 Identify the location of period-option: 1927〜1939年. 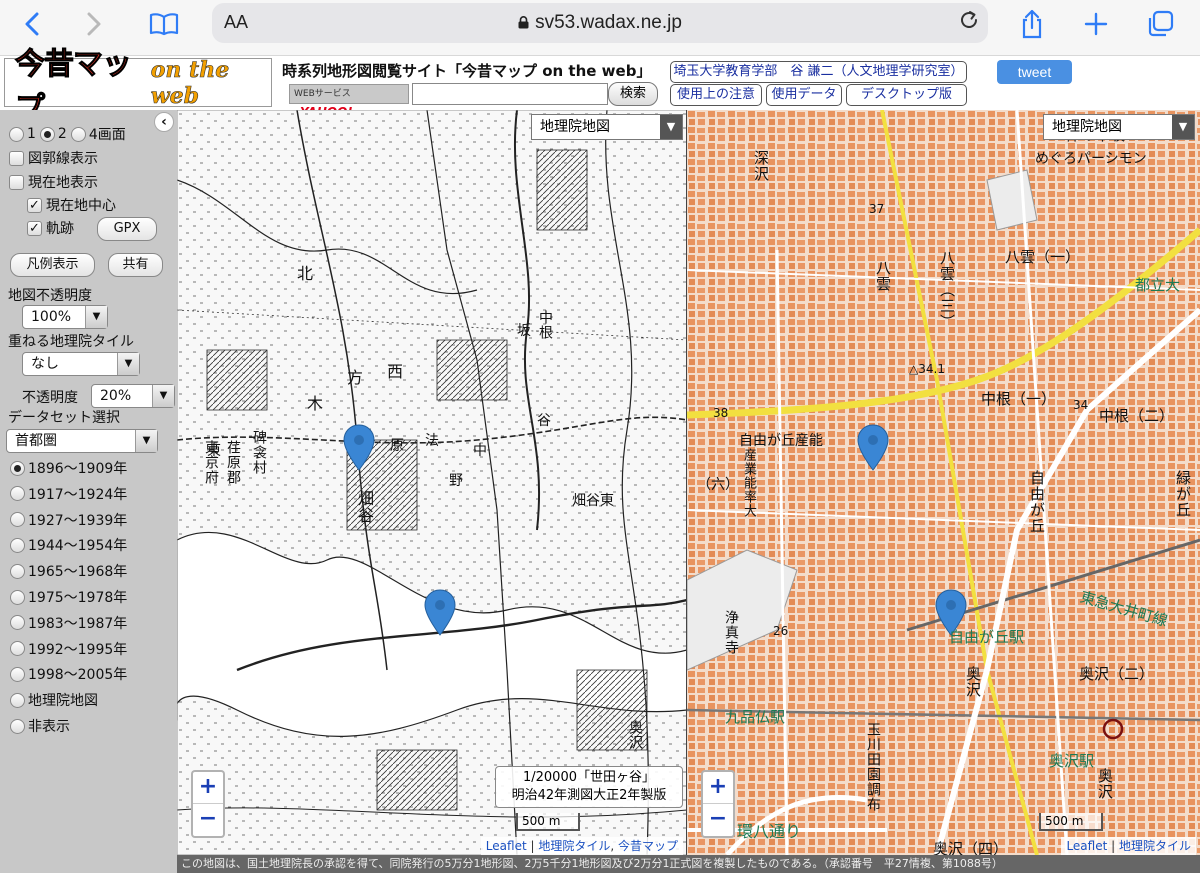
(68, 520).